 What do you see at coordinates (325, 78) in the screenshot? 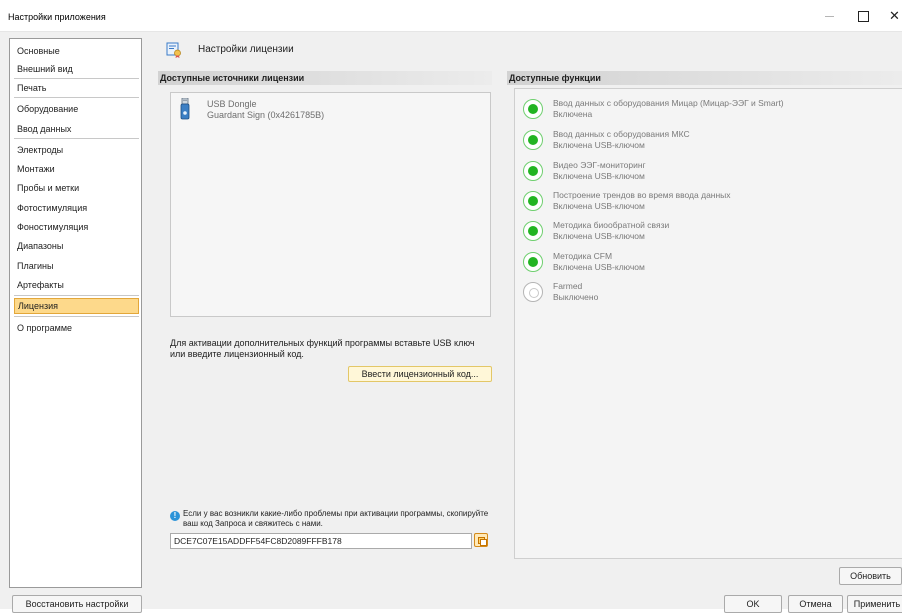
I see `license-sources-header: Доступные источники лицензии` at bounding box center [325, 78].